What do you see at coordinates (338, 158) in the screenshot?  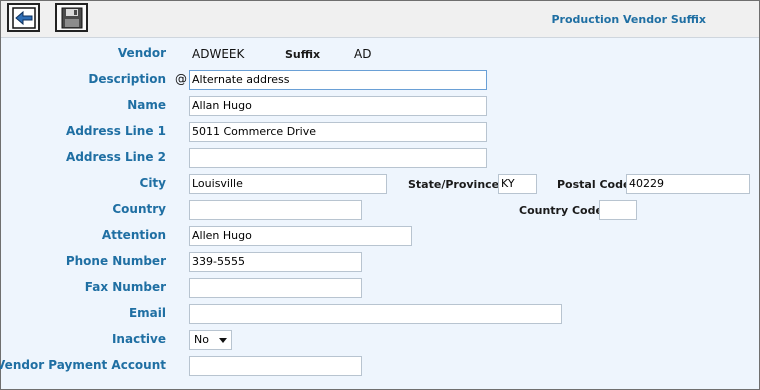 I see `address-line-2-field` at bounding box center [338, 158].